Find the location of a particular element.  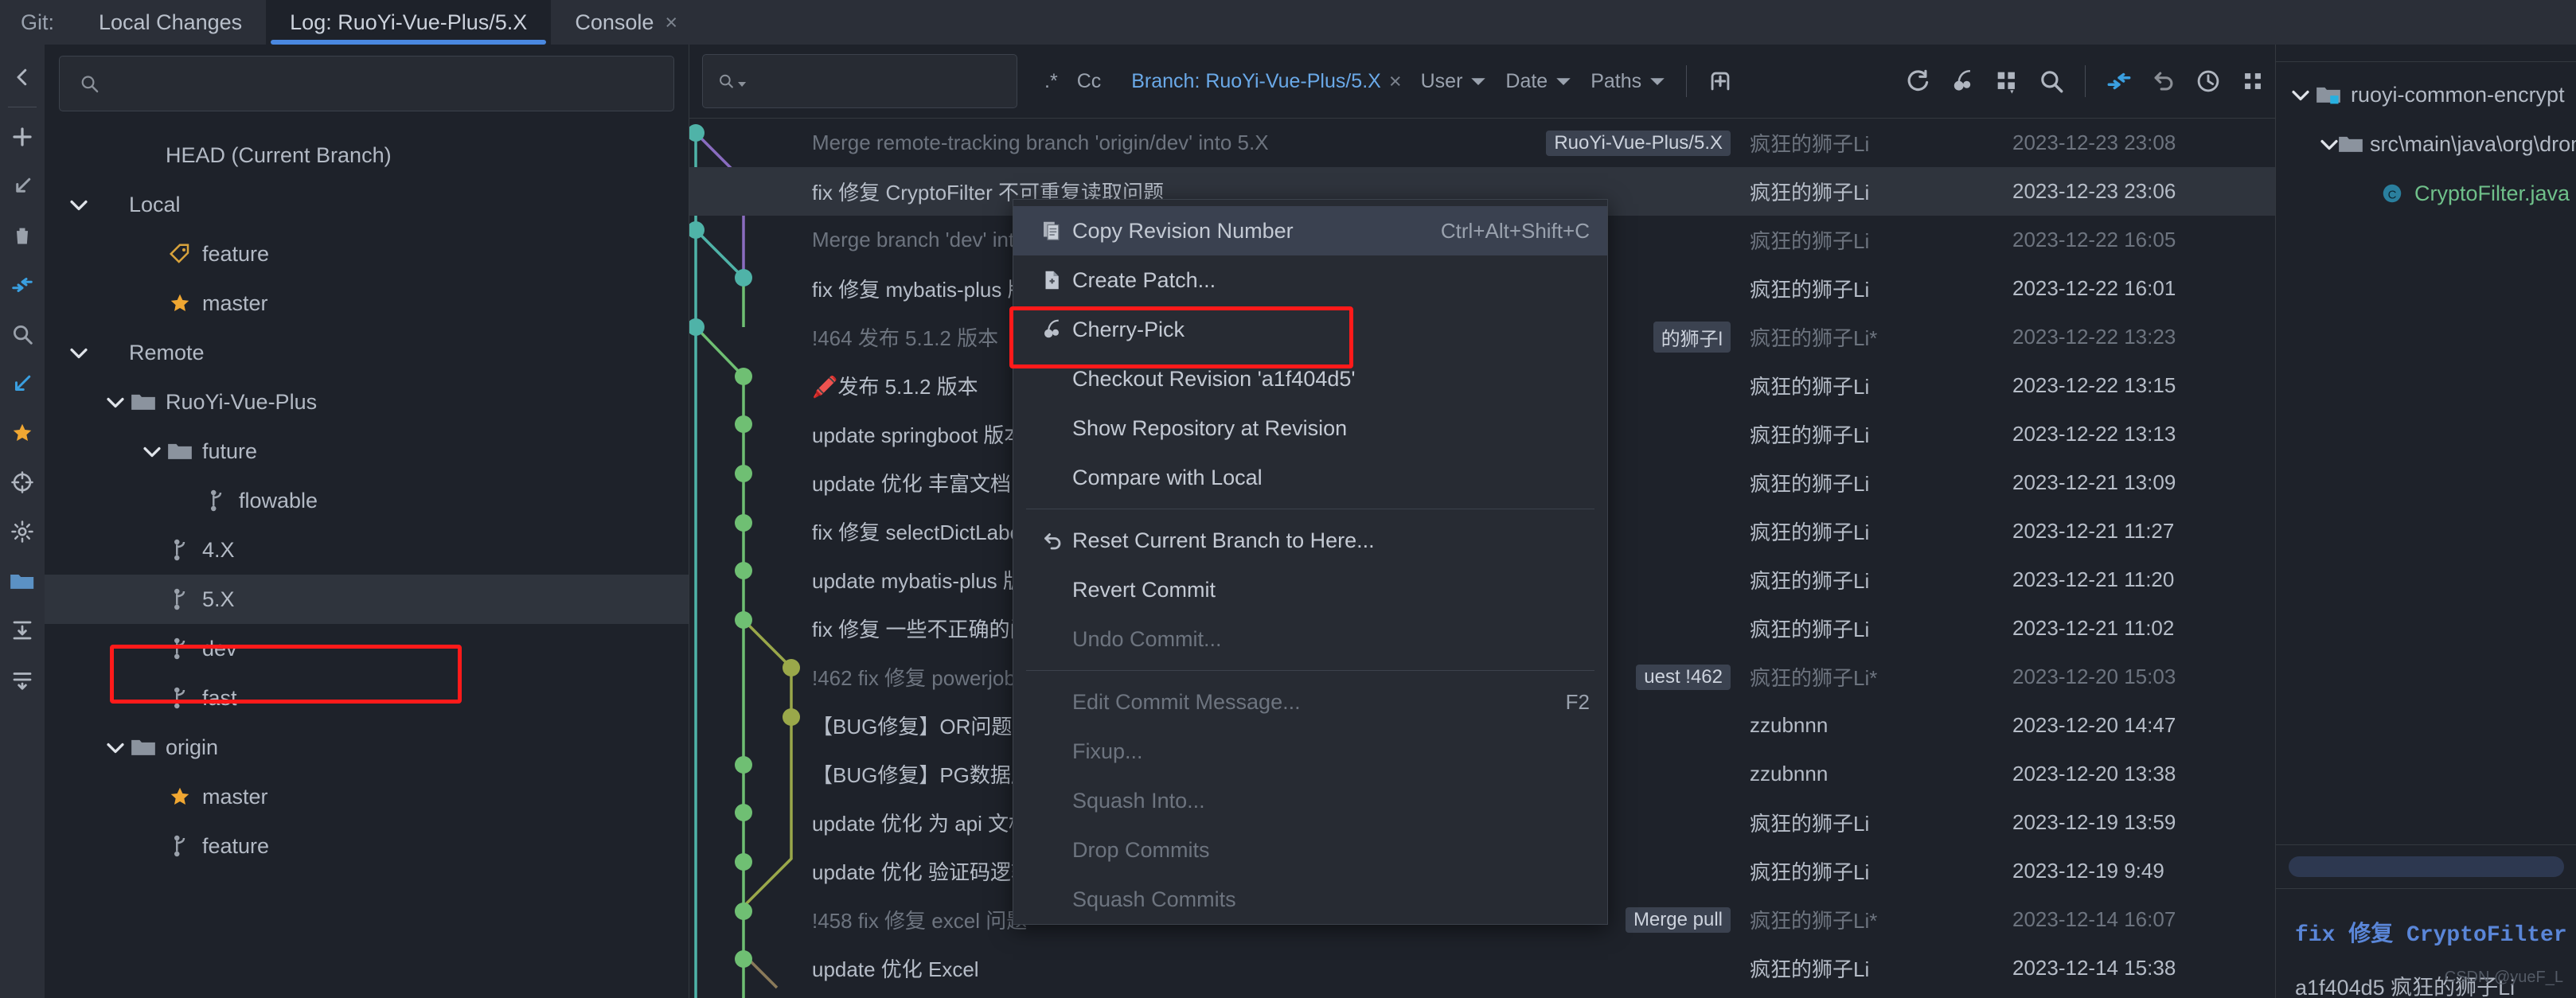

branch-tree-item-label: feature is located at coordinates (236, 253).